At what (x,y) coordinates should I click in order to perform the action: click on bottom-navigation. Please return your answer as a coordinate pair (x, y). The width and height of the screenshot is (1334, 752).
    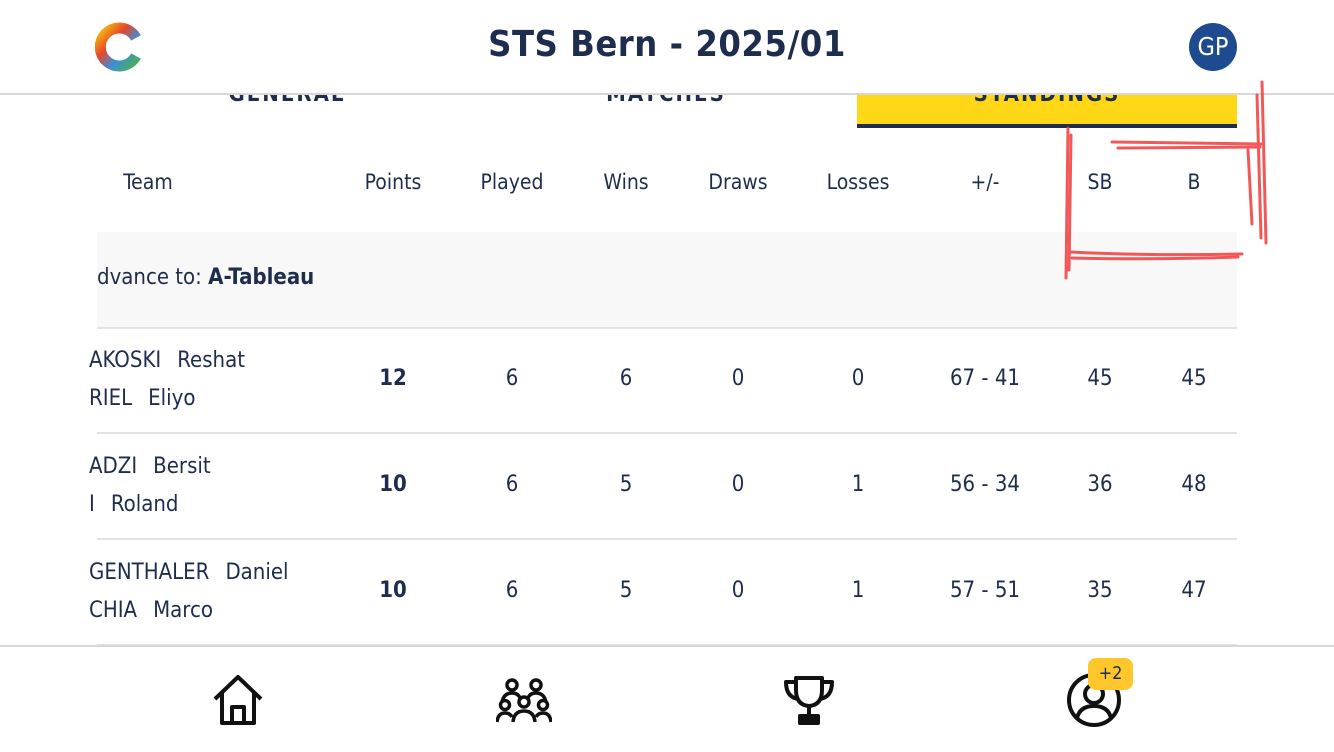
    Looking at the image, I should click on (667, 698).